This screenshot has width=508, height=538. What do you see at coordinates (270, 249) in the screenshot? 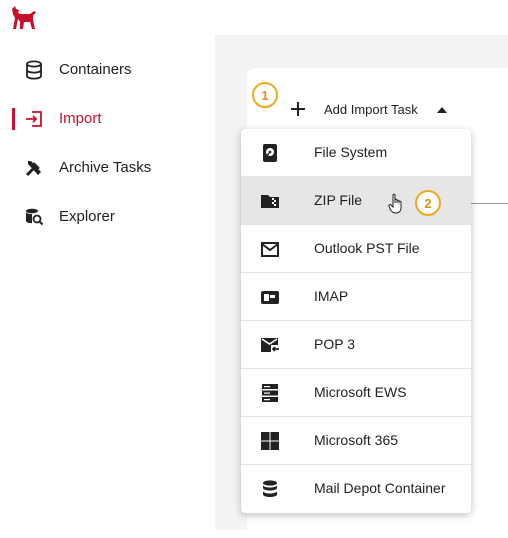
I see `envelope-icon` at bounding box center [270, 249].